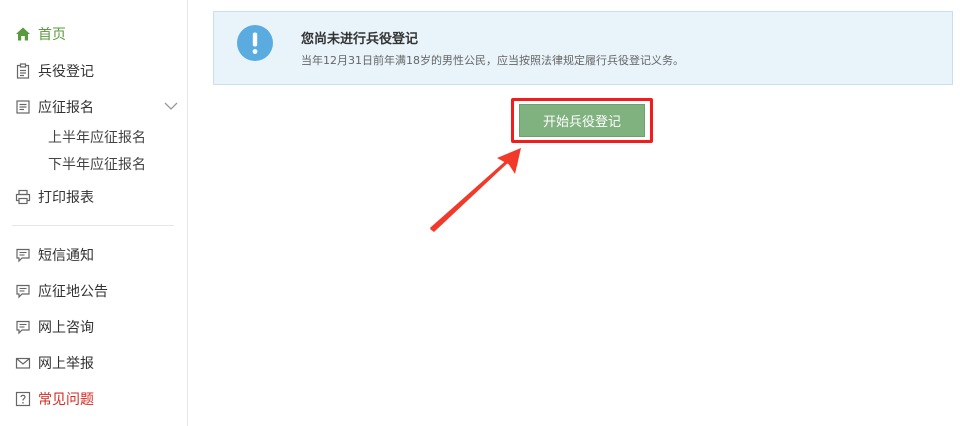 The image size is (960, 426). Describe the element at coordinates (23, 34) in the screenshot. I see `home-icon` at that location.